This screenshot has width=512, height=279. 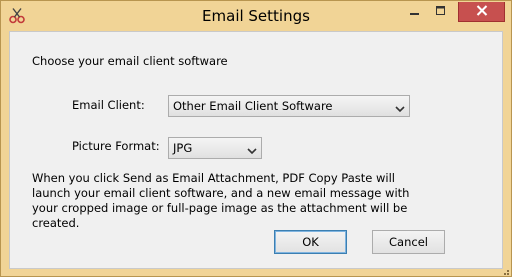 I want to click on maximize-icon, so click(x=441, y=12).